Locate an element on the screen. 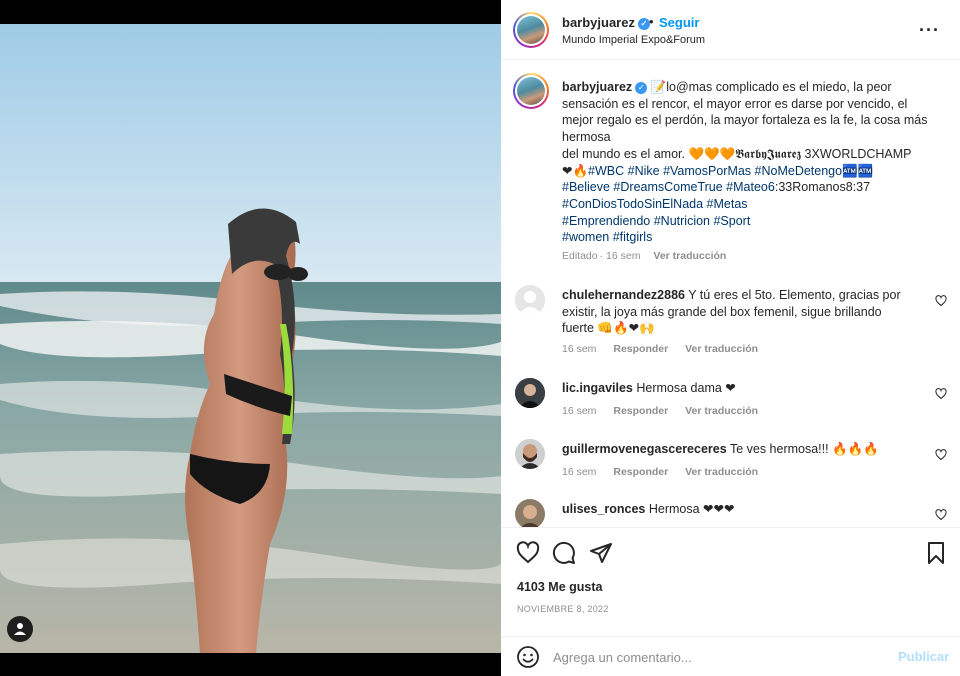  like-count: 4103 Me gusta is located at coordinates (559, 587).